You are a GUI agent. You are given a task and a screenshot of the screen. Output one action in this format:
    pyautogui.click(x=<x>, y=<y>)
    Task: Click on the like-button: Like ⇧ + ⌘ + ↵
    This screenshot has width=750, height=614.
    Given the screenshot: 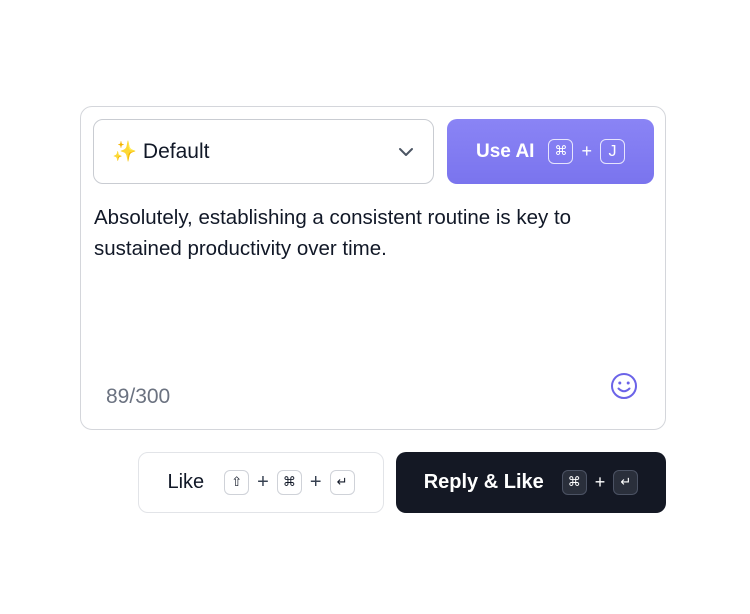 What is the action you would take?
    pyautogui.click(x=261, y=482)
    